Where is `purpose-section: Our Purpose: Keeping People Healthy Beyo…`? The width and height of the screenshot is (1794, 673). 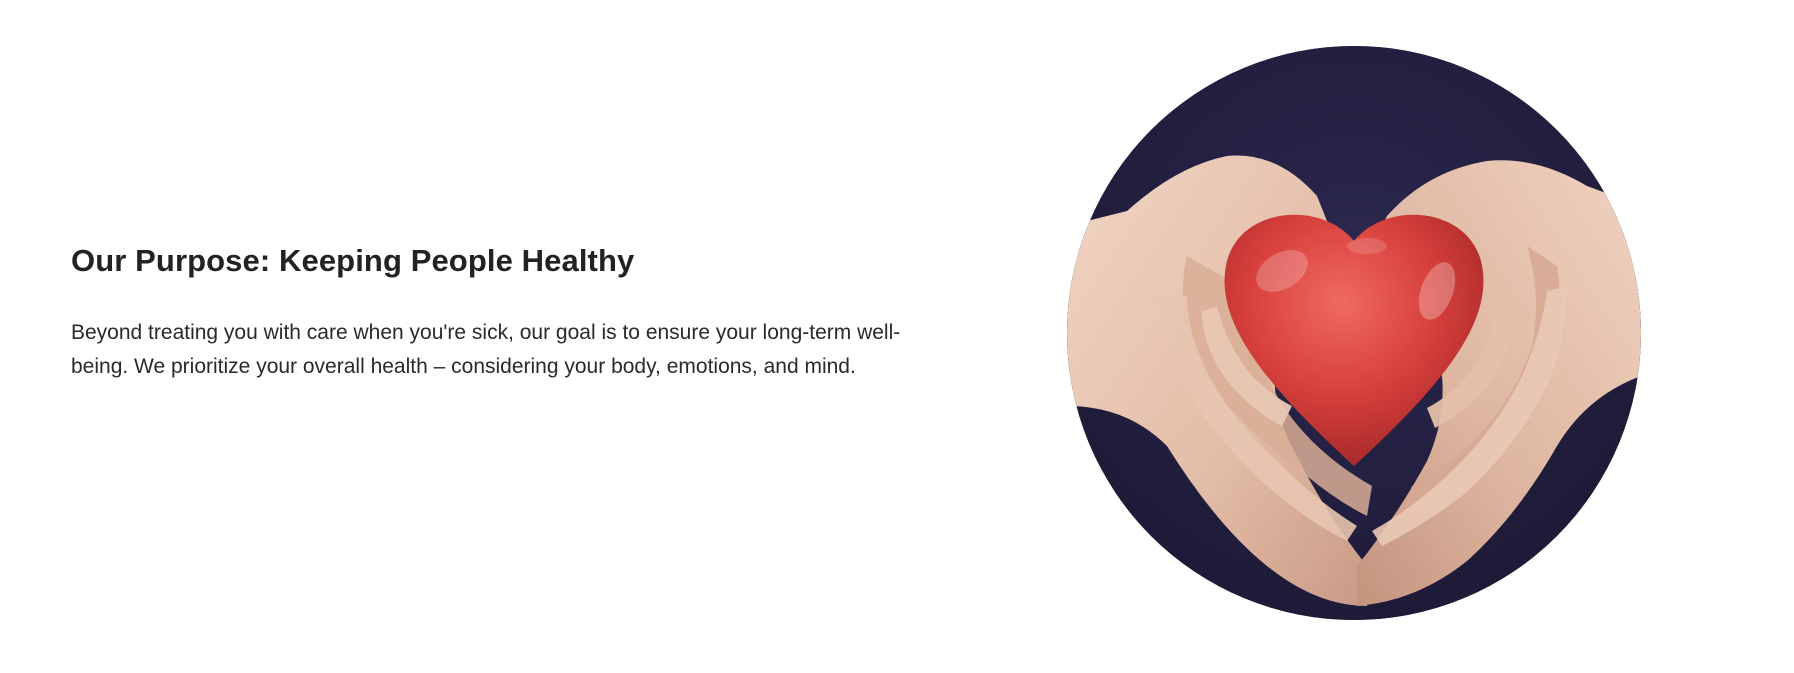
purpose-section: Our Purpose: Keeping People Healthy Beyo… is located at coordinates (501, 313).